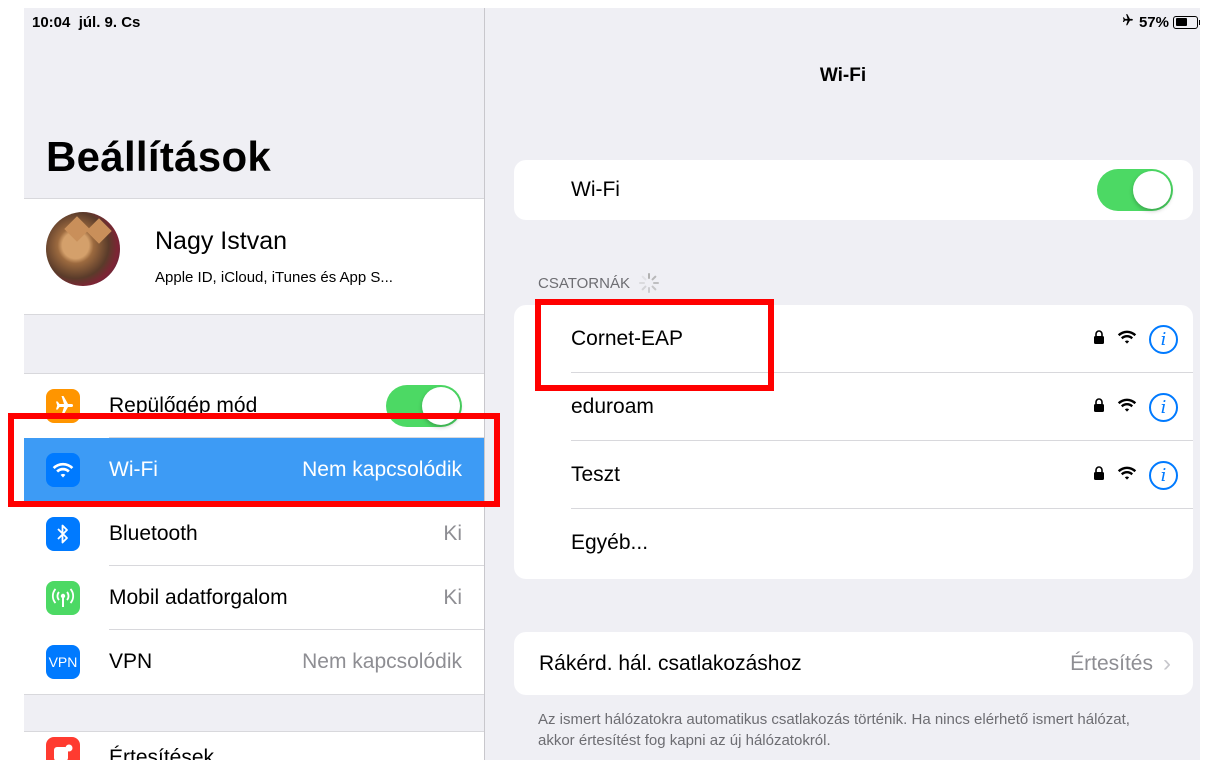  I want to click on sidebar-item-label: Bluetooth, so click(153, 533).